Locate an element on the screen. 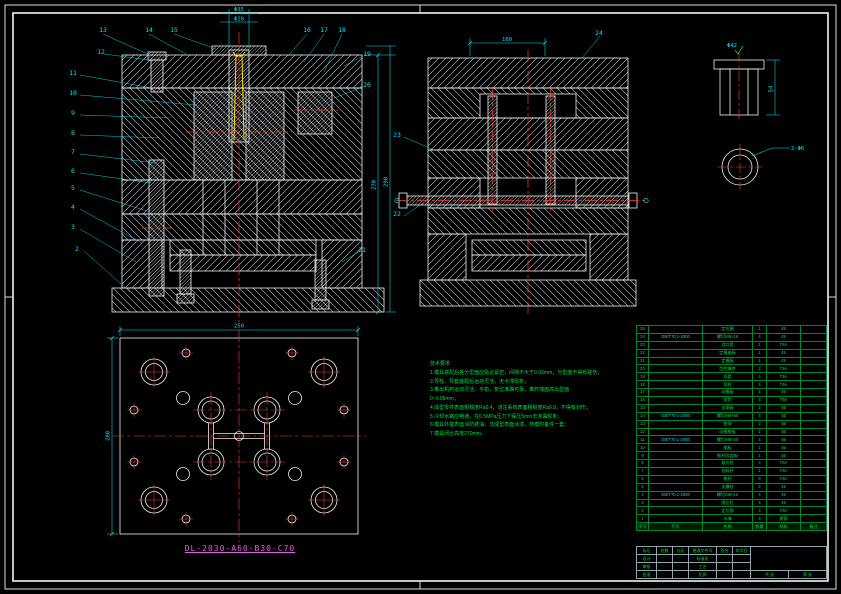 The width and height of the screenshot is (841, 594). tb-label: 共 张 is located at coordinates (769, 574).